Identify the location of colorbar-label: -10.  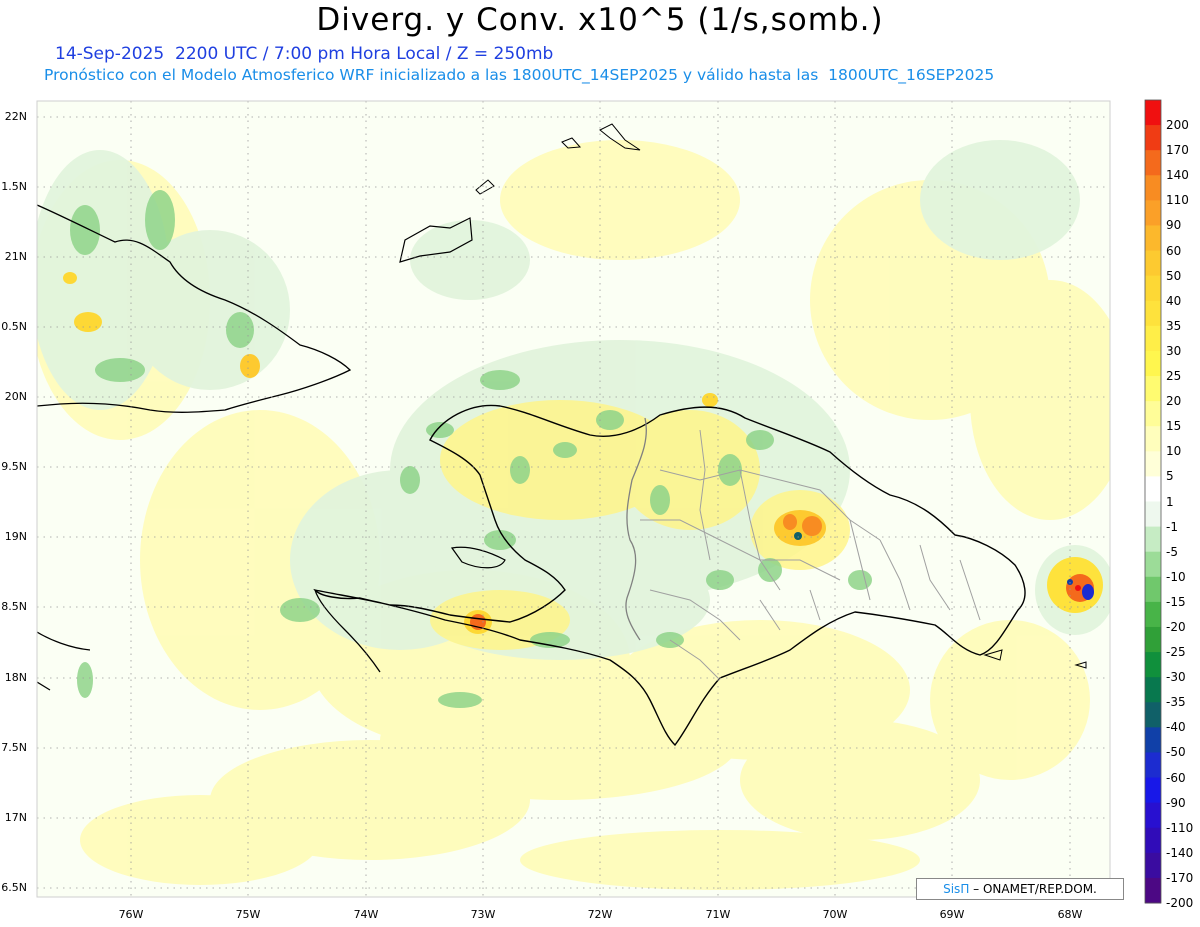
(1176, 576).